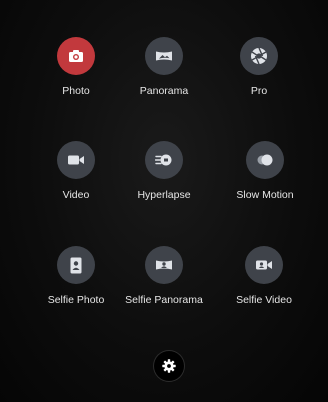  Describe the element at coordinates (164, 195) in the screenshot. I see `mode-hyperlapse-label: Hyperlapse` at that location.